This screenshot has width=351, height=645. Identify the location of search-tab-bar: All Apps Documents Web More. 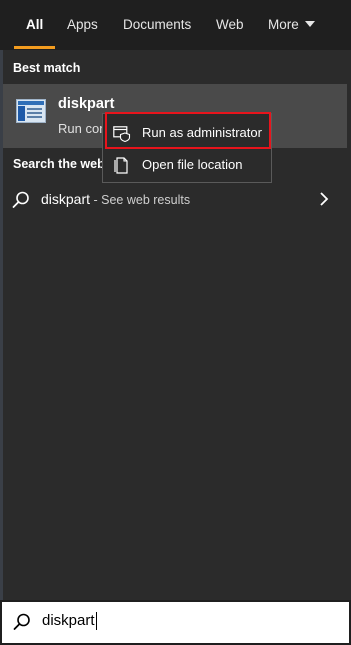
(175, 25).